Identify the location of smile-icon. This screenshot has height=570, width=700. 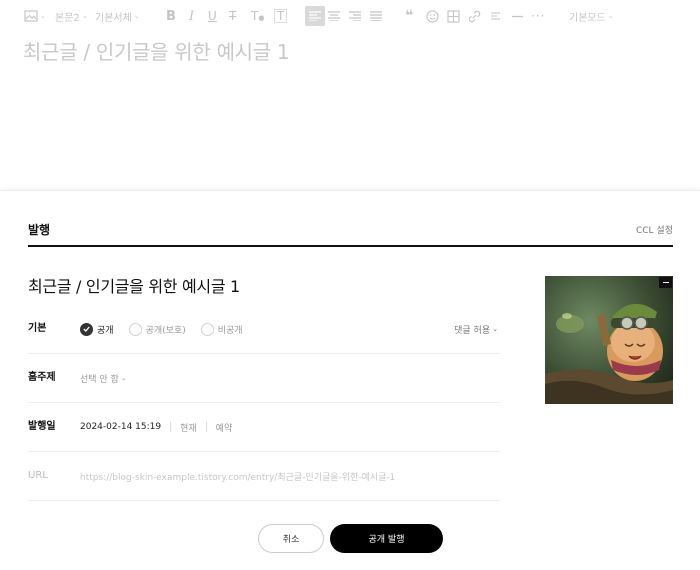
(432, 16).